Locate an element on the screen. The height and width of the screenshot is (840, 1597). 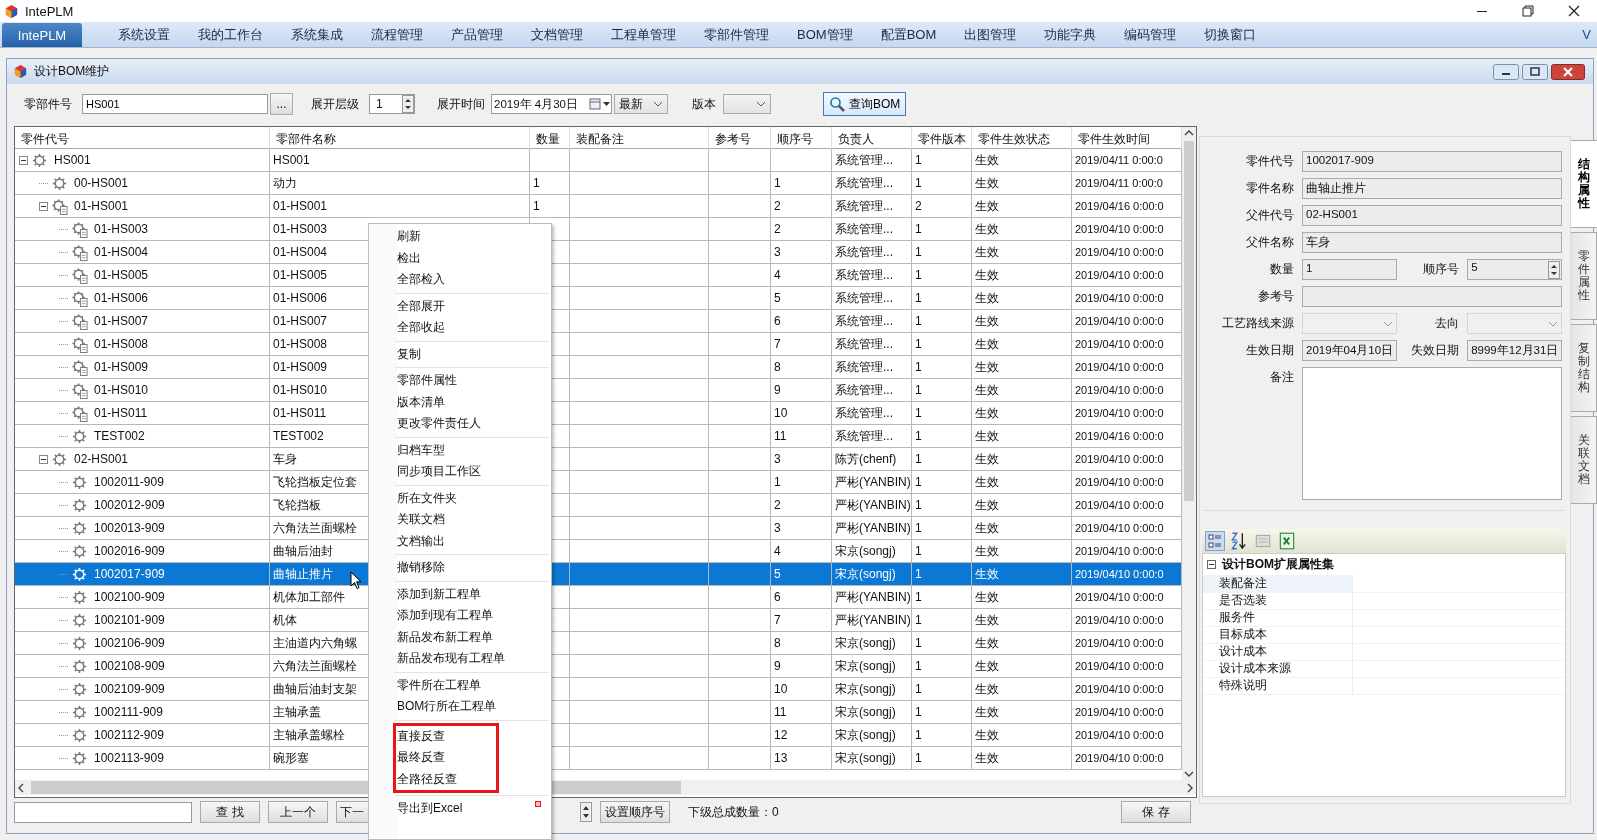
menu-tab: BOM管理 is located at coordinates (825, 34).